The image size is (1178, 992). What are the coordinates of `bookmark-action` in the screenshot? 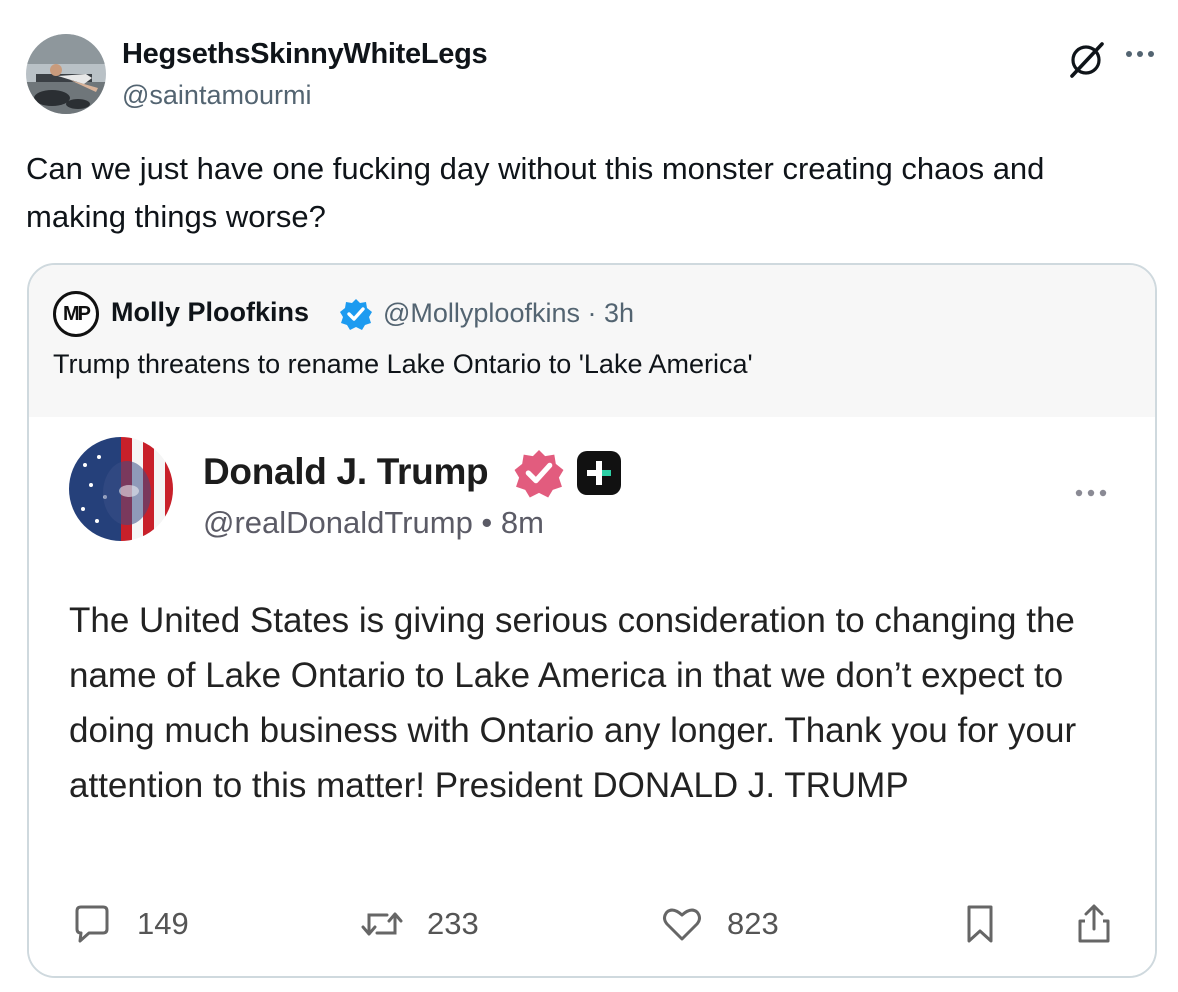 It's located at (980, 924).